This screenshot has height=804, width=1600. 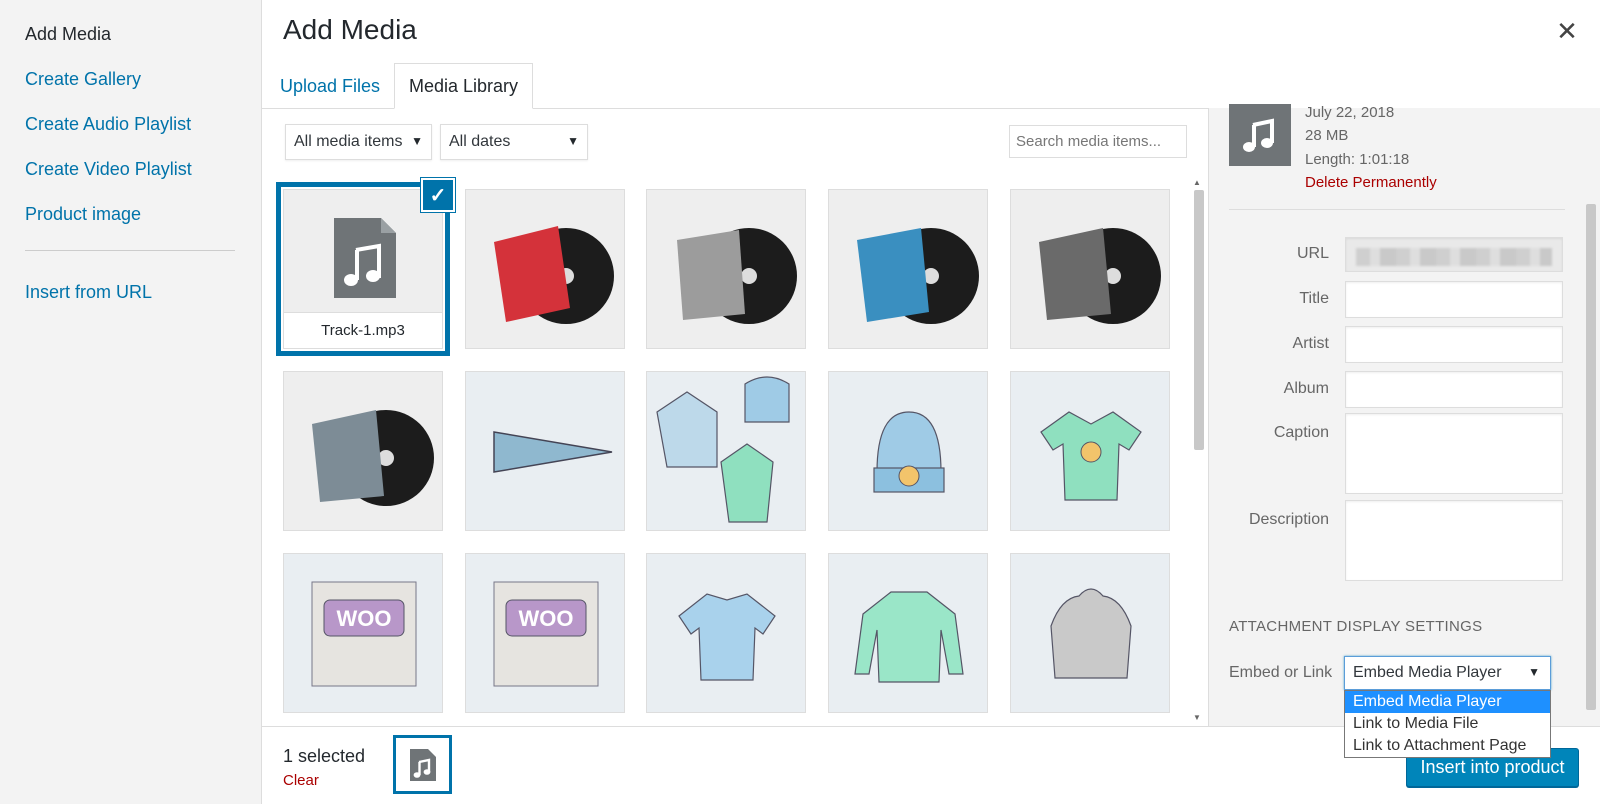 I want to click on display-settings-heading: ATTACHMENT DISPLAY SETTINGS, so click(x=1356, y=626).